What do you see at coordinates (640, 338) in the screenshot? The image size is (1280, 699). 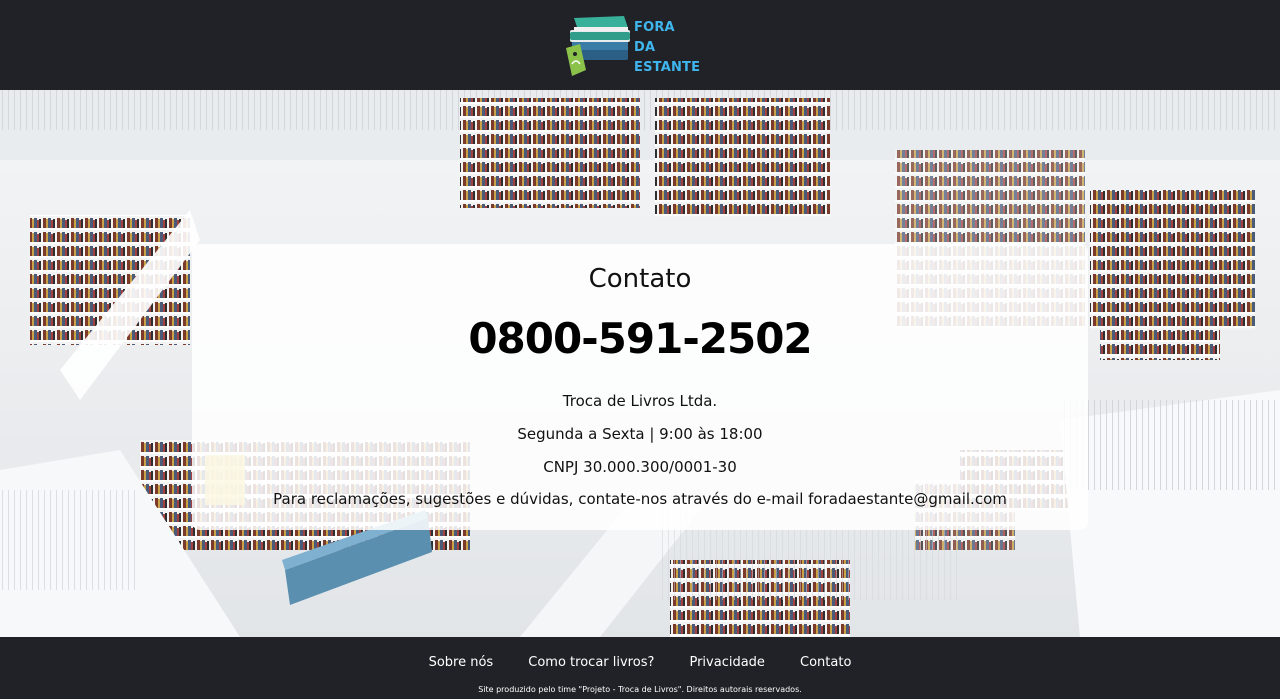 I see `contact-phone: 0800-591-2502` at bounding box center [640, 338].